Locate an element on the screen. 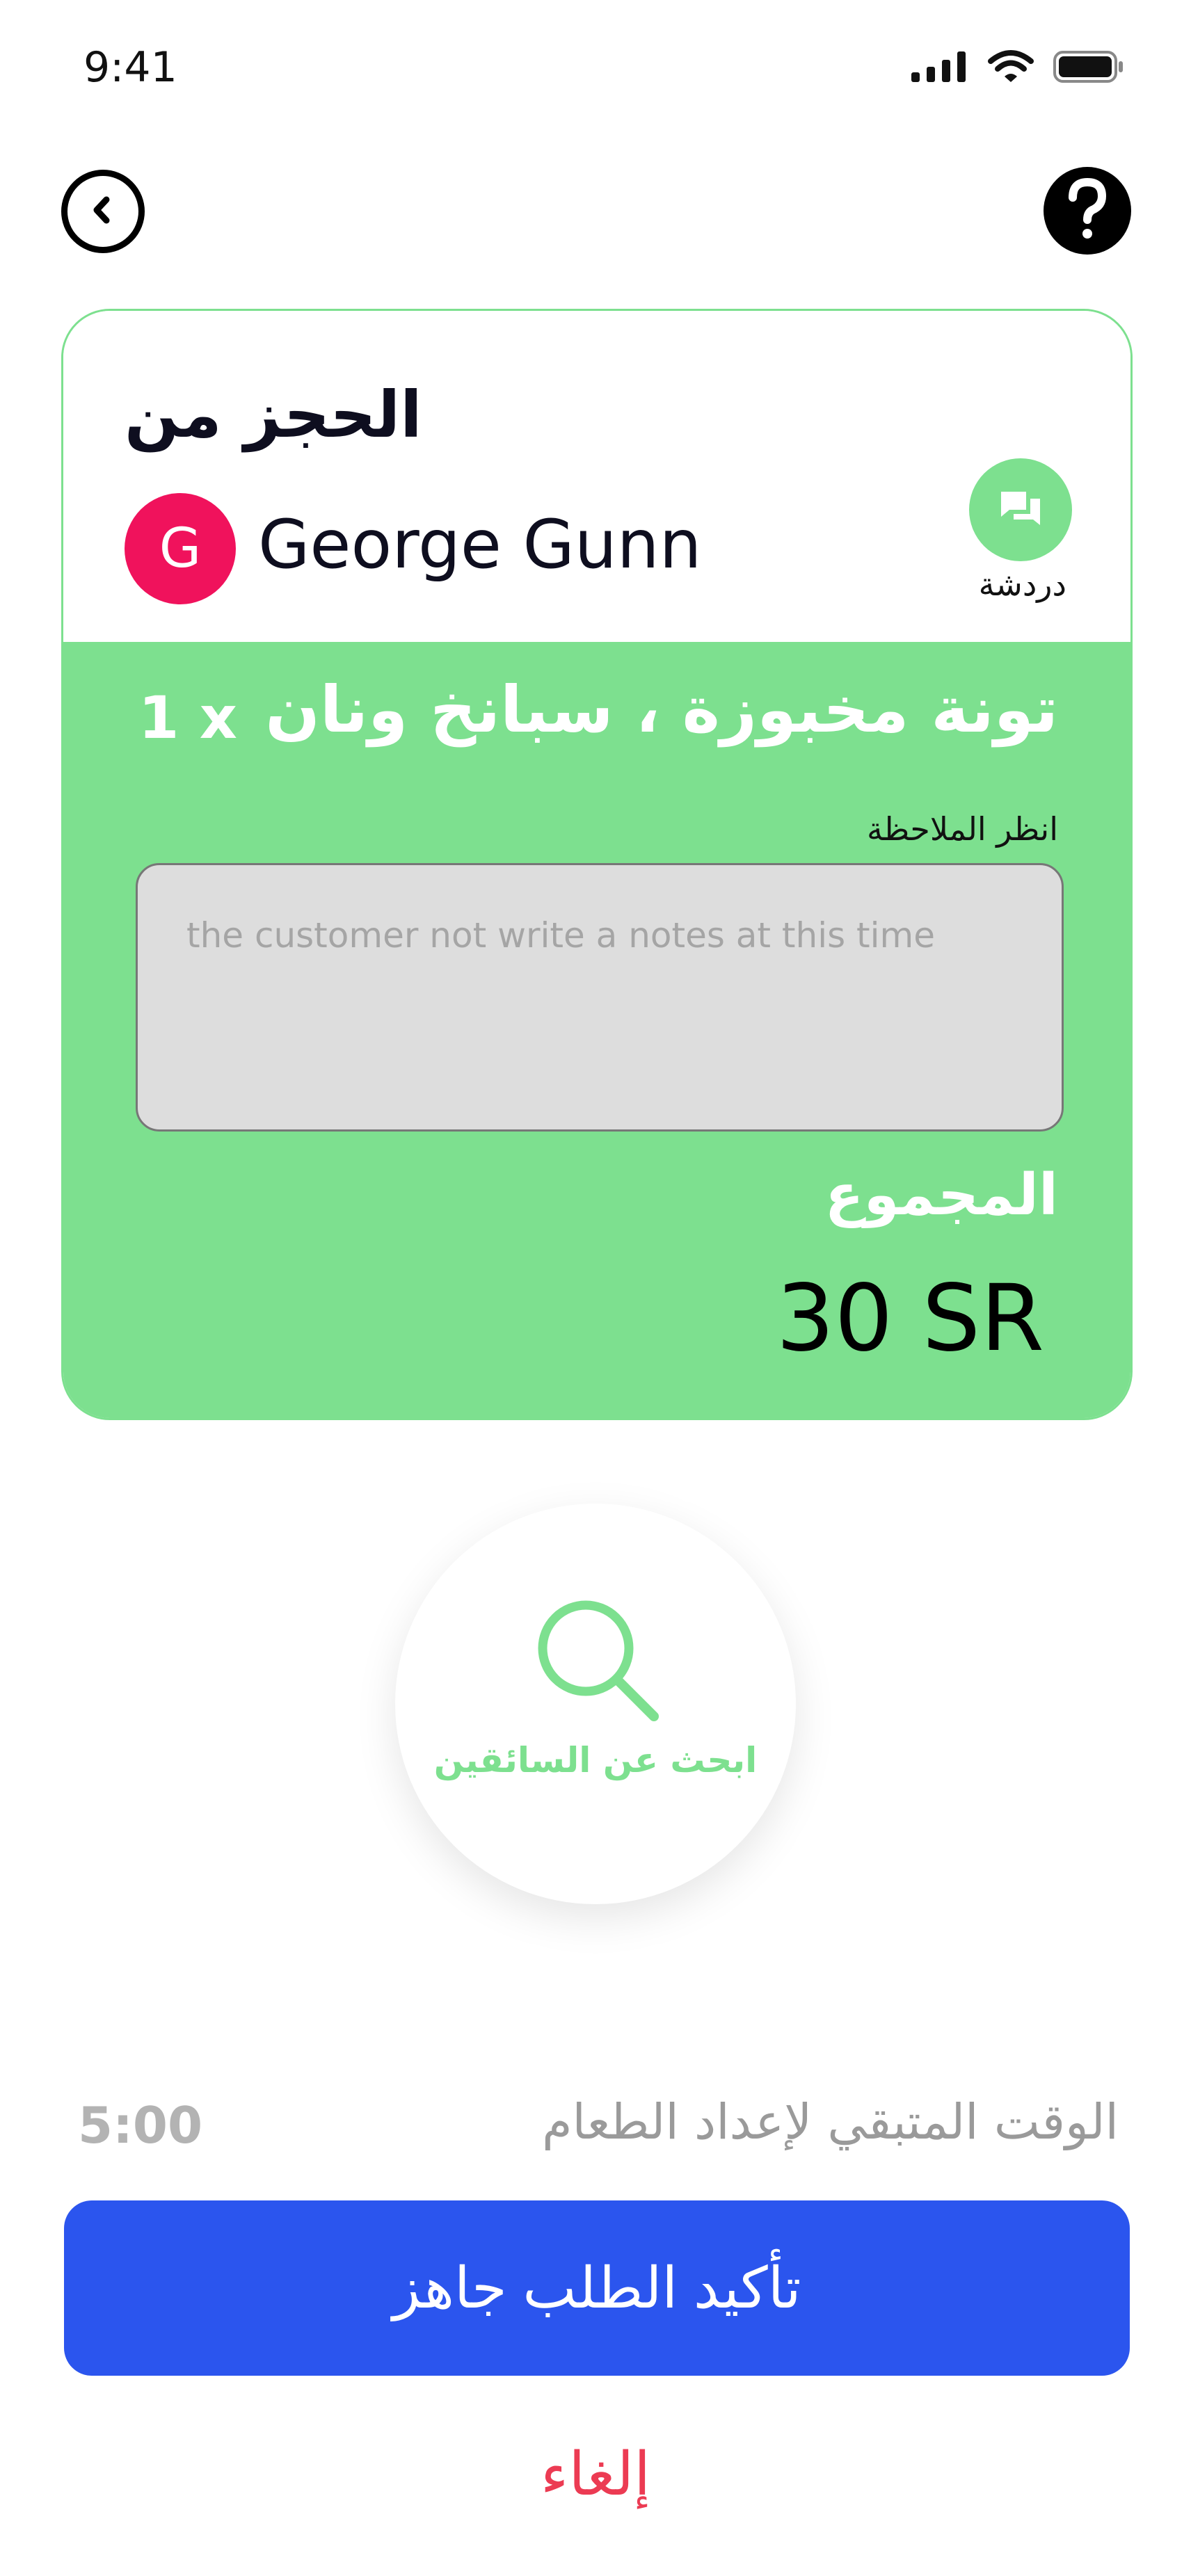  total-label: المجموع is located at coordinates (941, 1195).